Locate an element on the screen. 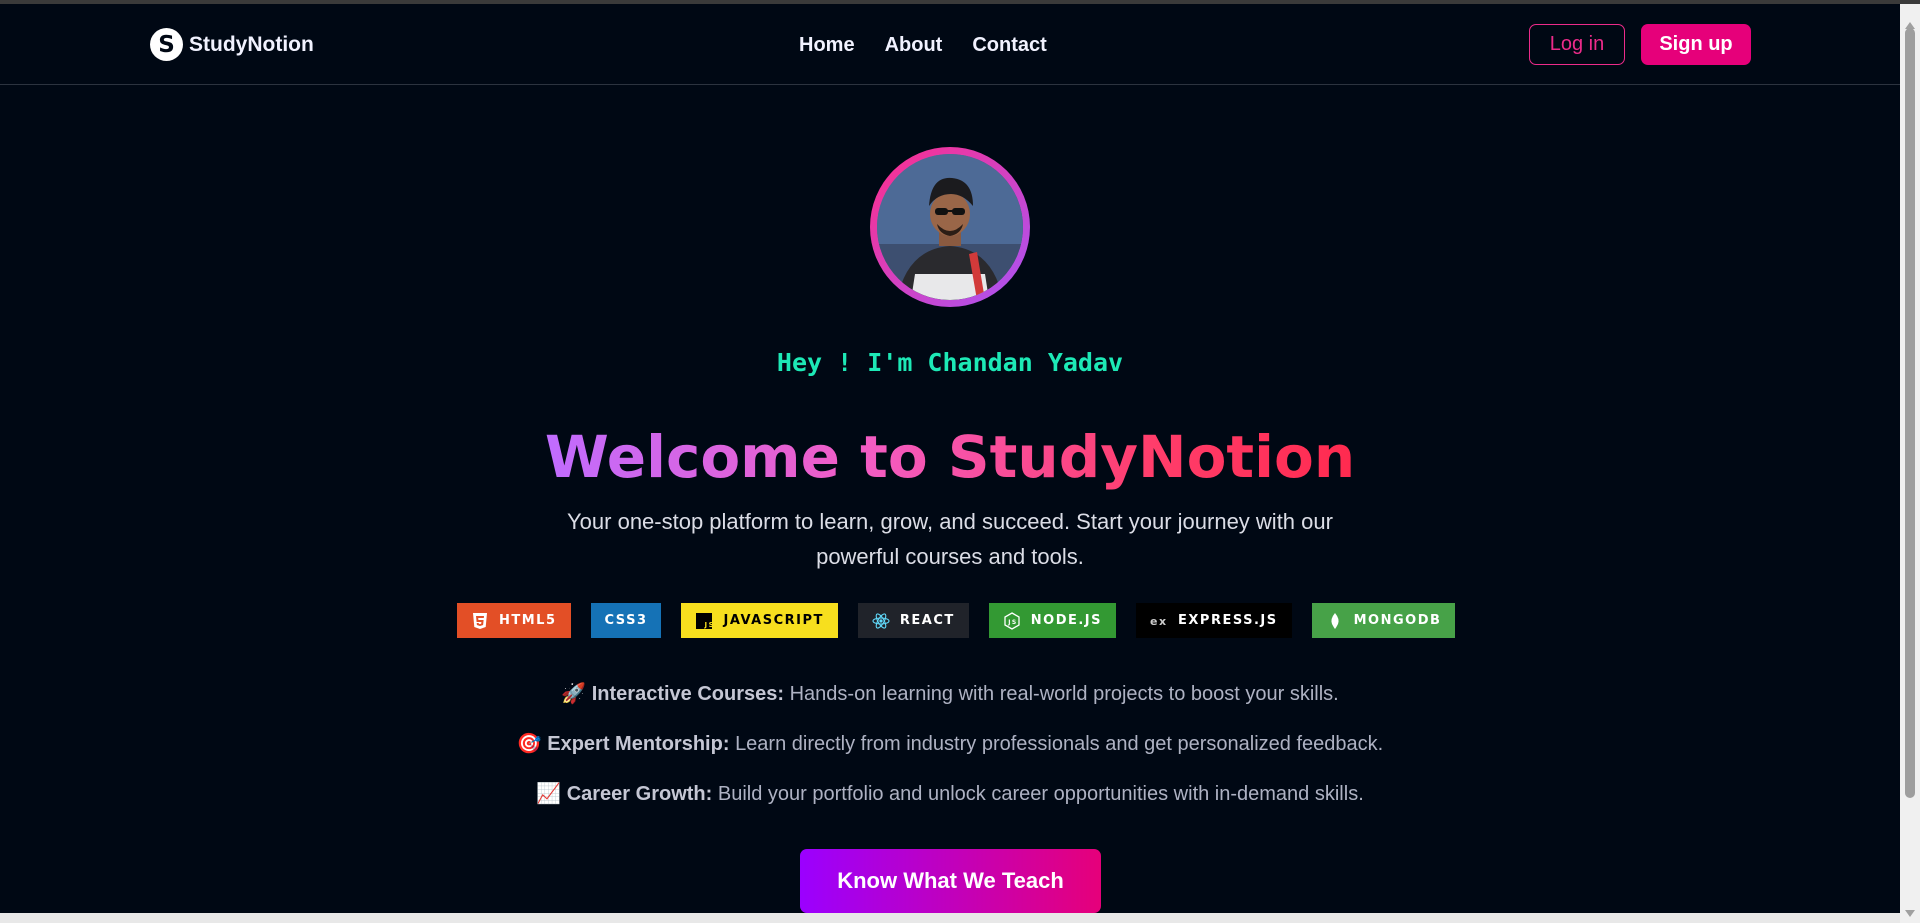  feature-title: Interactive Courses: is located at coordinates (688, 694).